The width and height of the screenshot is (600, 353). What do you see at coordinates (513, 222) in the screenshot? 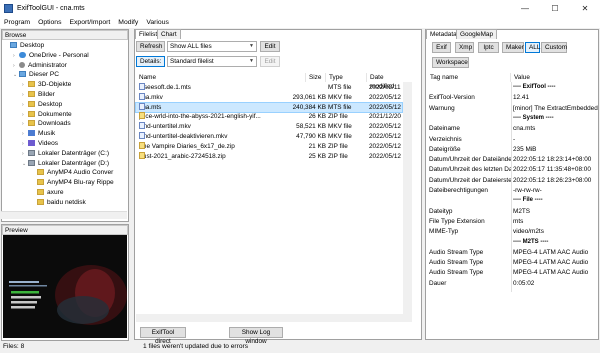
I see `metadata-row: File Type Extension mts` at bounding box center [513, 222].